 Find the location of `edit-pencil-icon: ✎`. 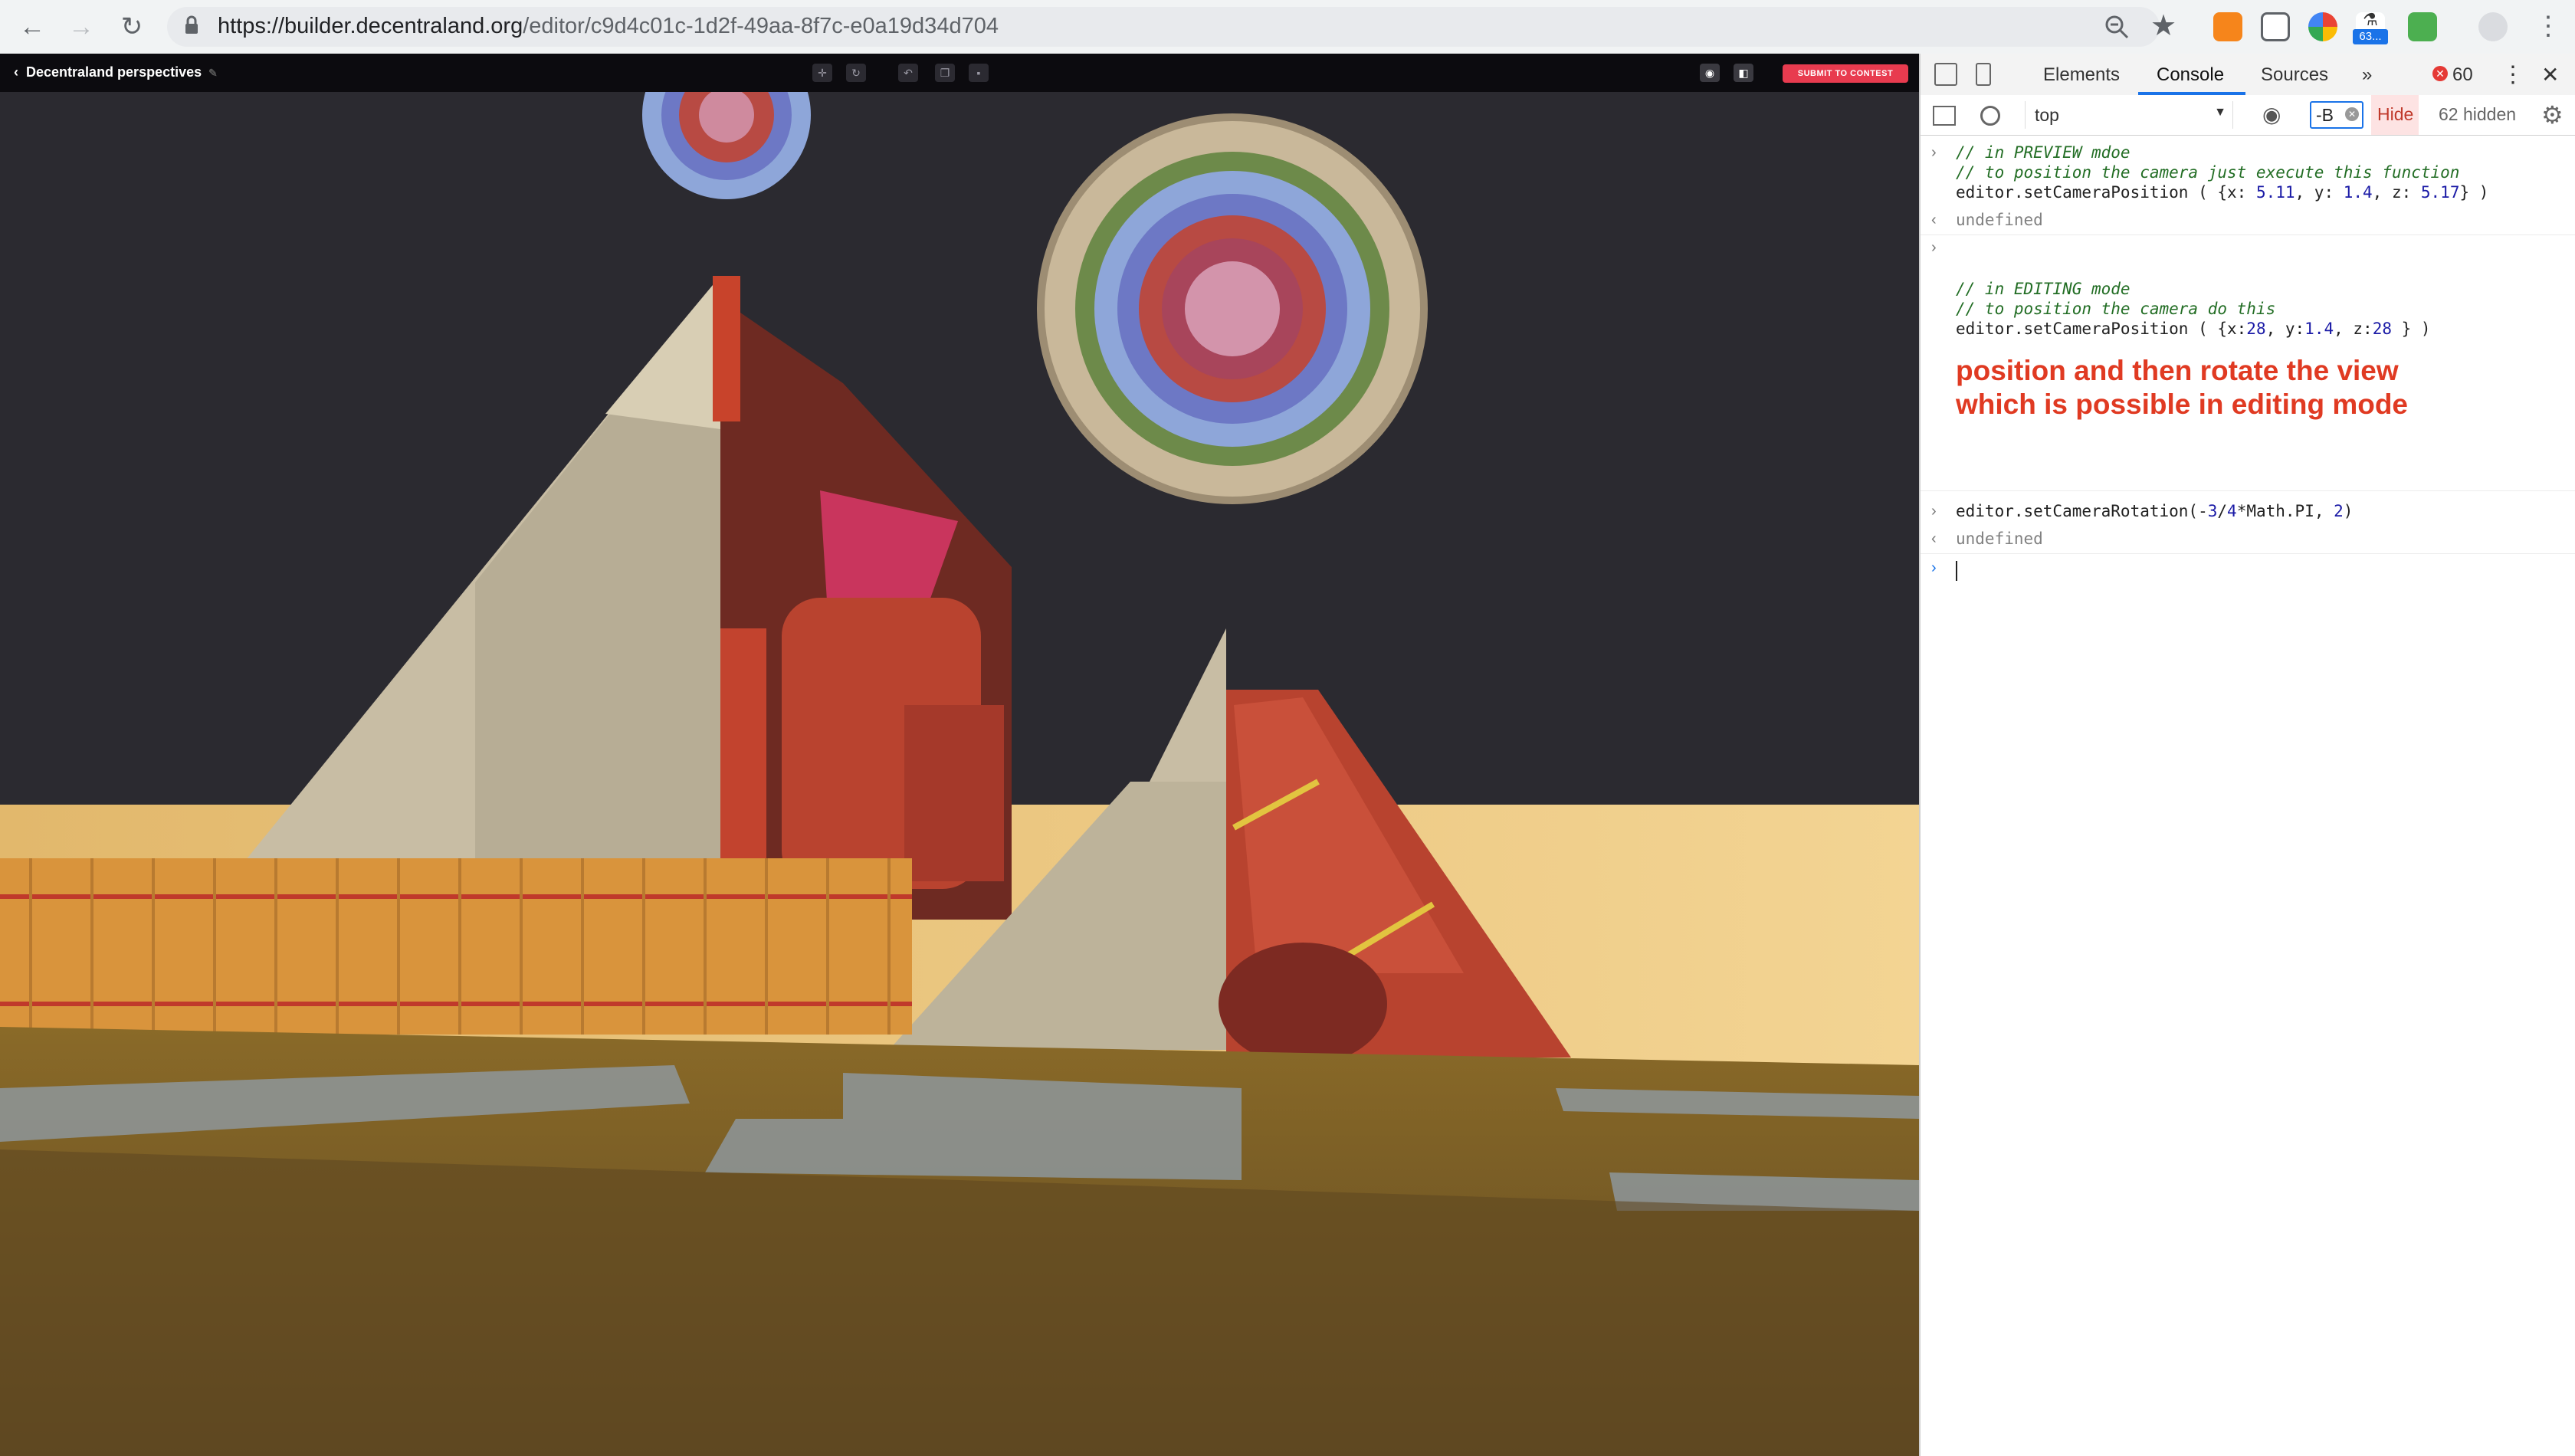

edit-pencil-icon: ✎ is located at coordinates (212, 73).